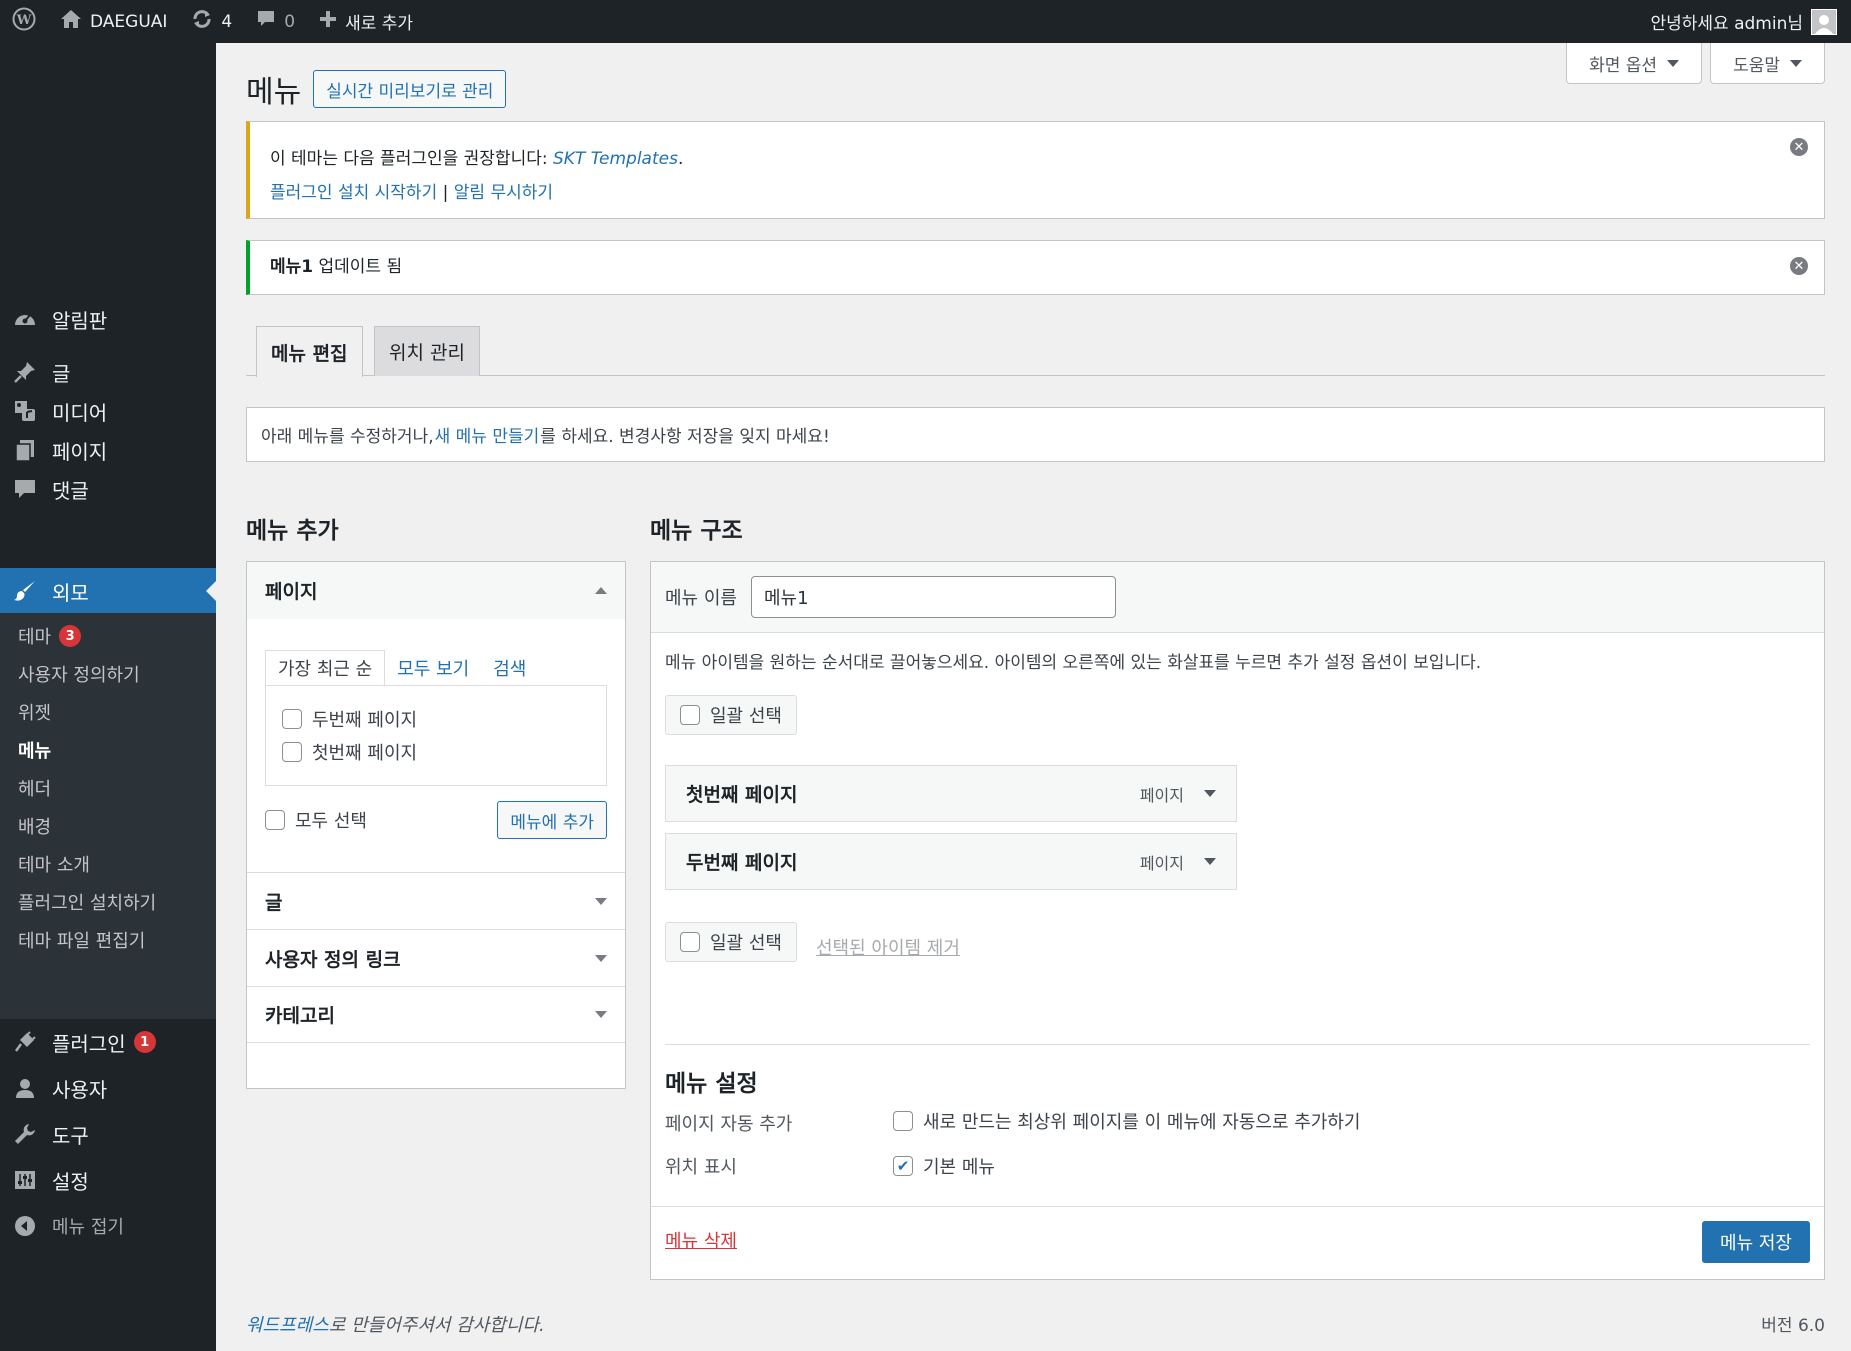  What do you see at coordinates (34, 750) in the screenshot?
I see `submenu-item-menus: 메뉴` at bounding box center [34, 750].